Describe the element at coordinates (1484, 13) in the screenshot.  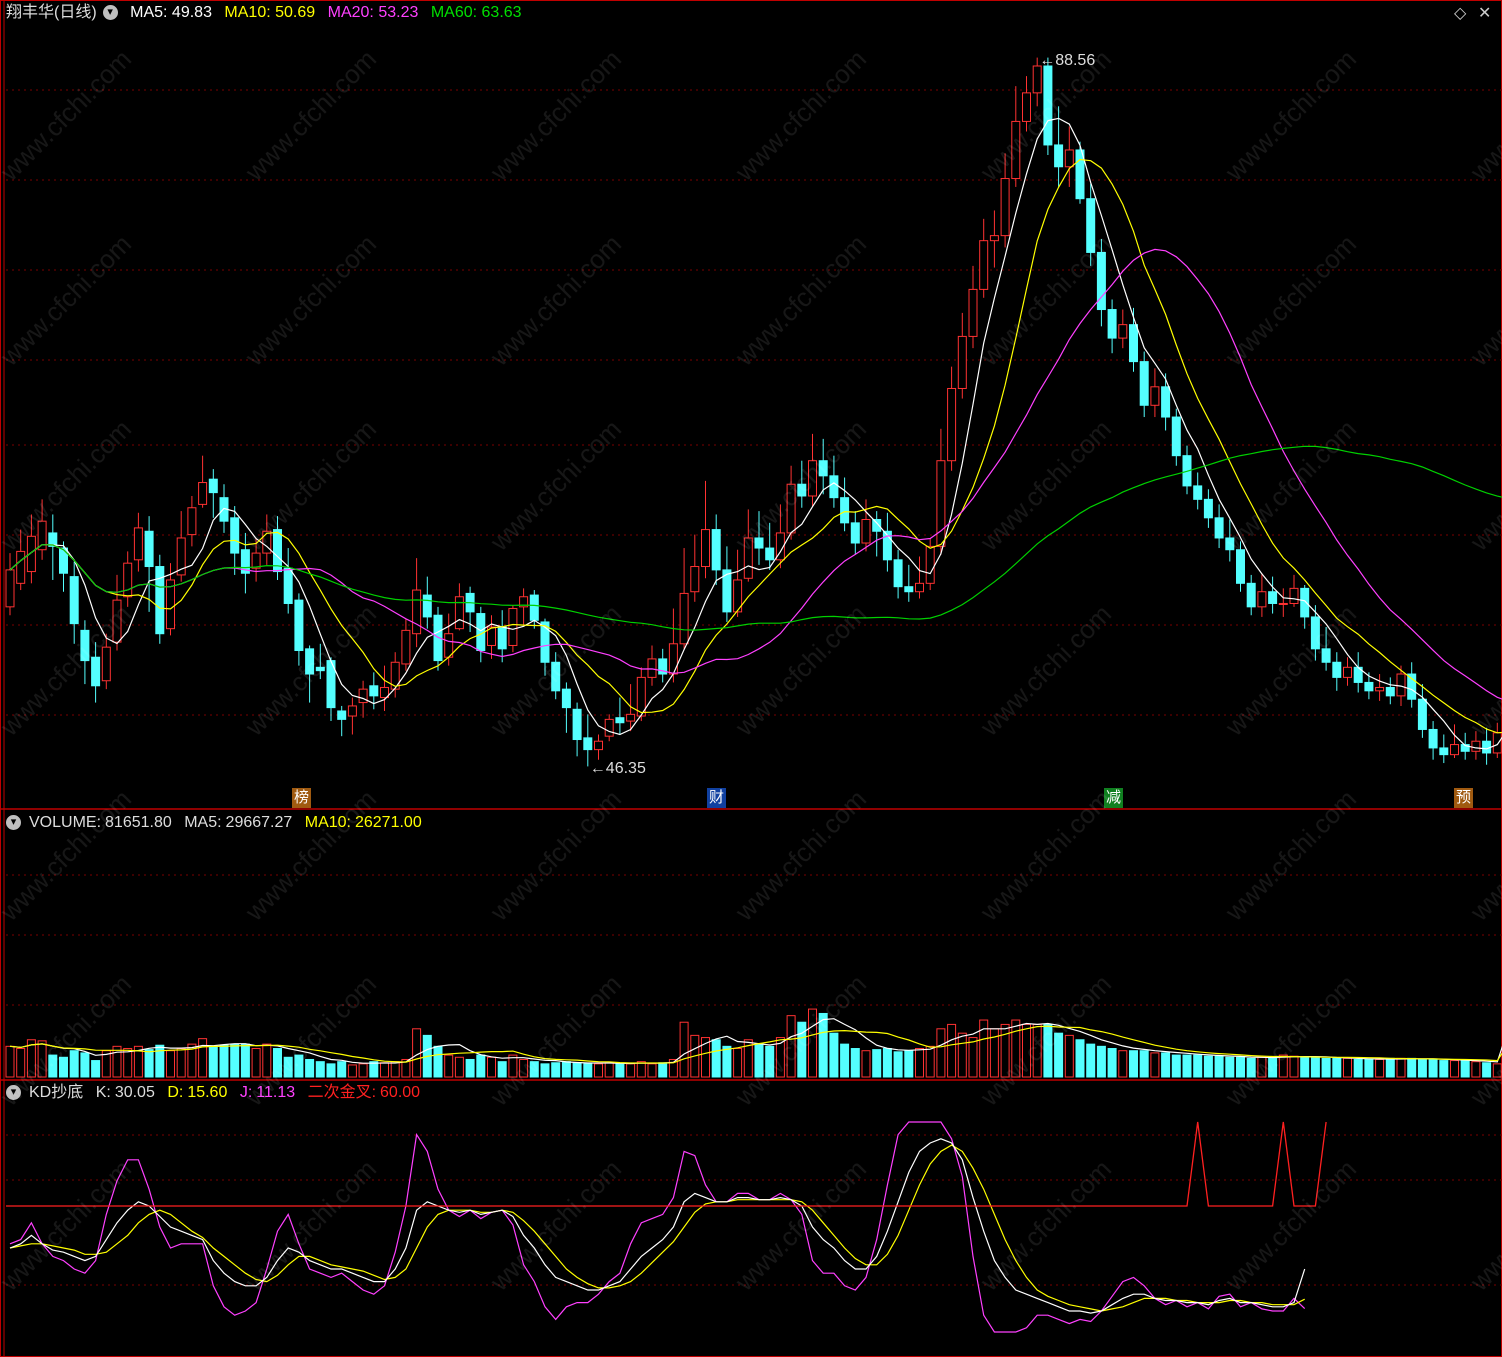
I see `close-icon: ✕` at that location.